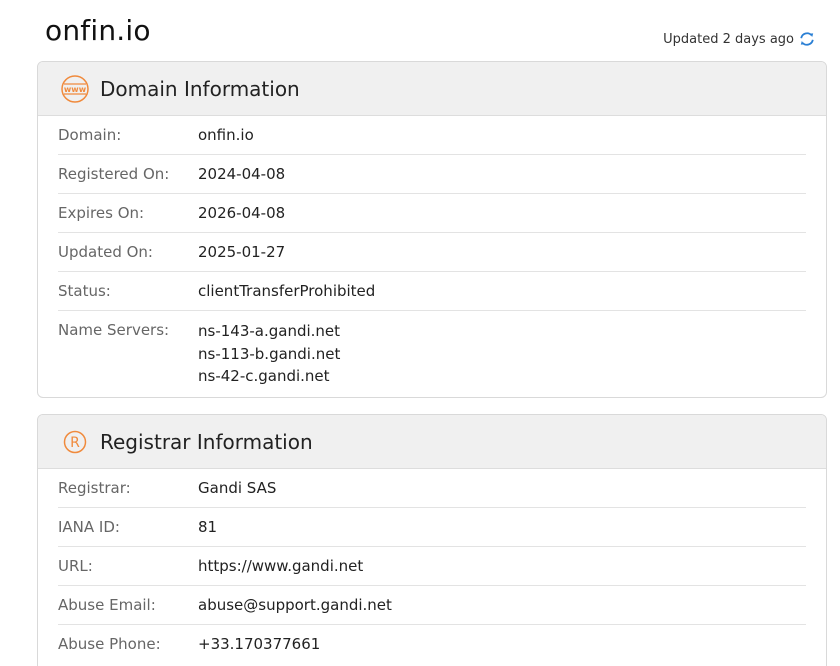  Describe the element at coordinates (728, 39) in the screenshot. I see `updated-text: Updated 2 days ago` at that location.